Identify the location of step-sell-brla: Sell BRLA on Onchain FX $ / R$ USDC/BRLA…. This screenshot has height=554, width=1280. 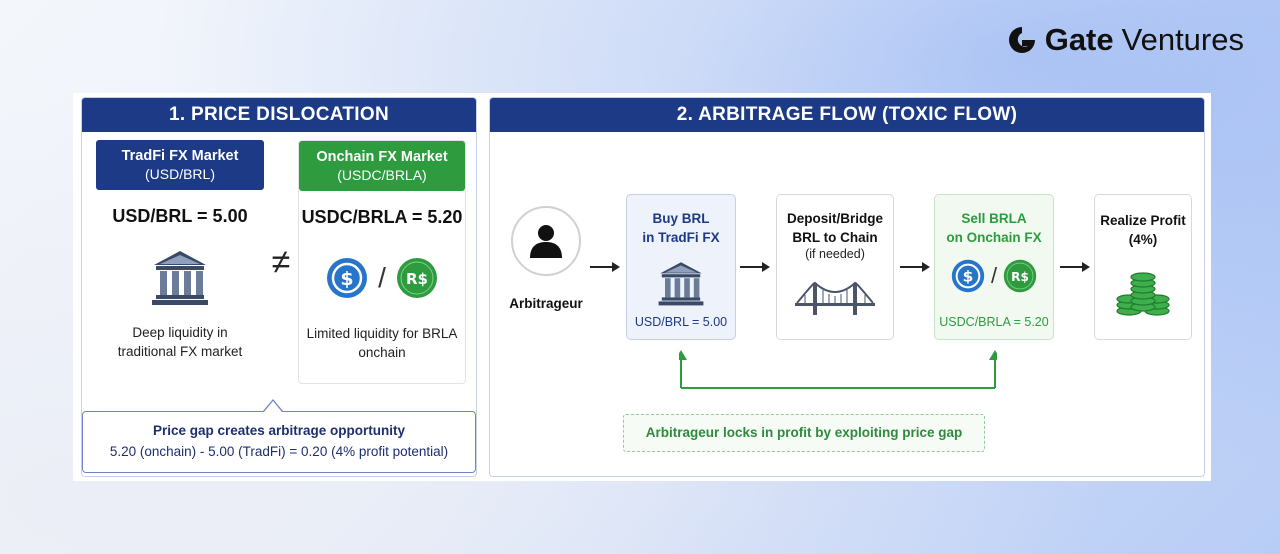
(994, 267).